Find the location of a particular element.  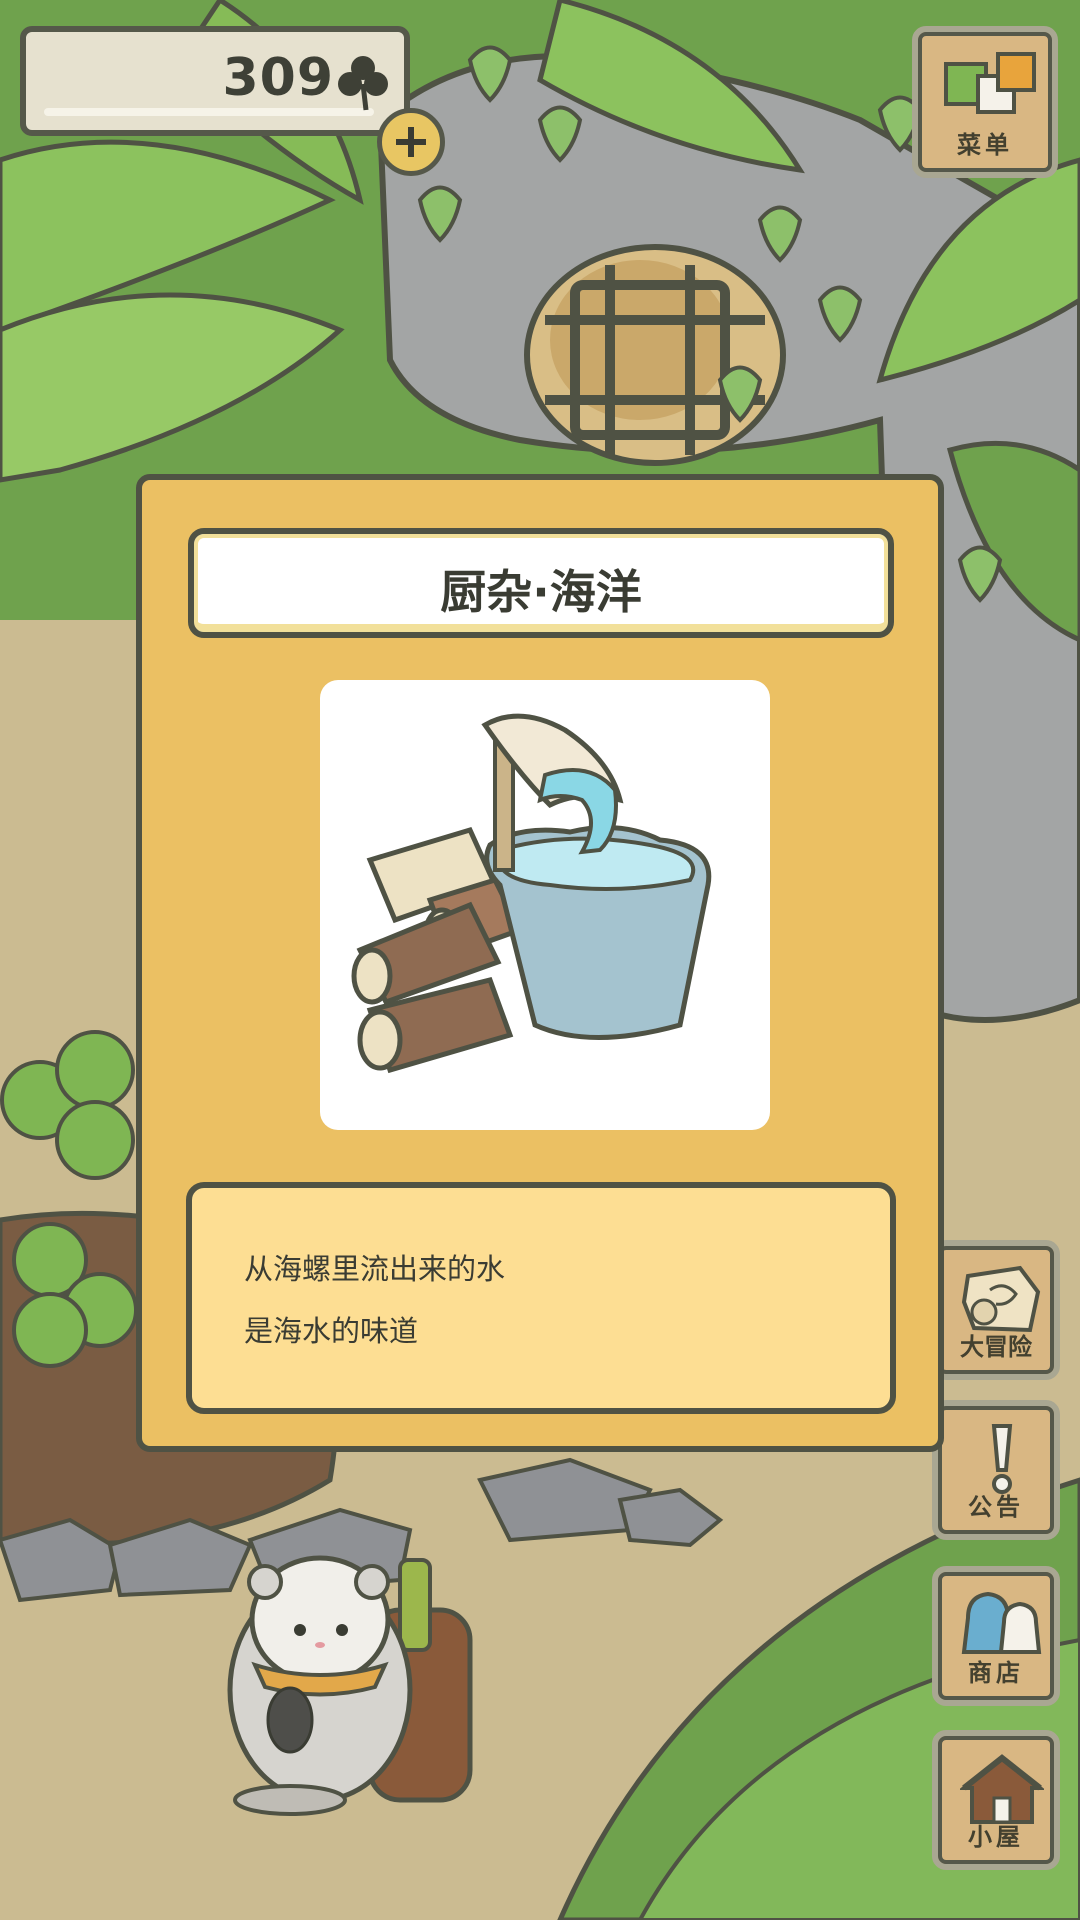

menu-button: 菜单 is located at coordinates (985, 102).